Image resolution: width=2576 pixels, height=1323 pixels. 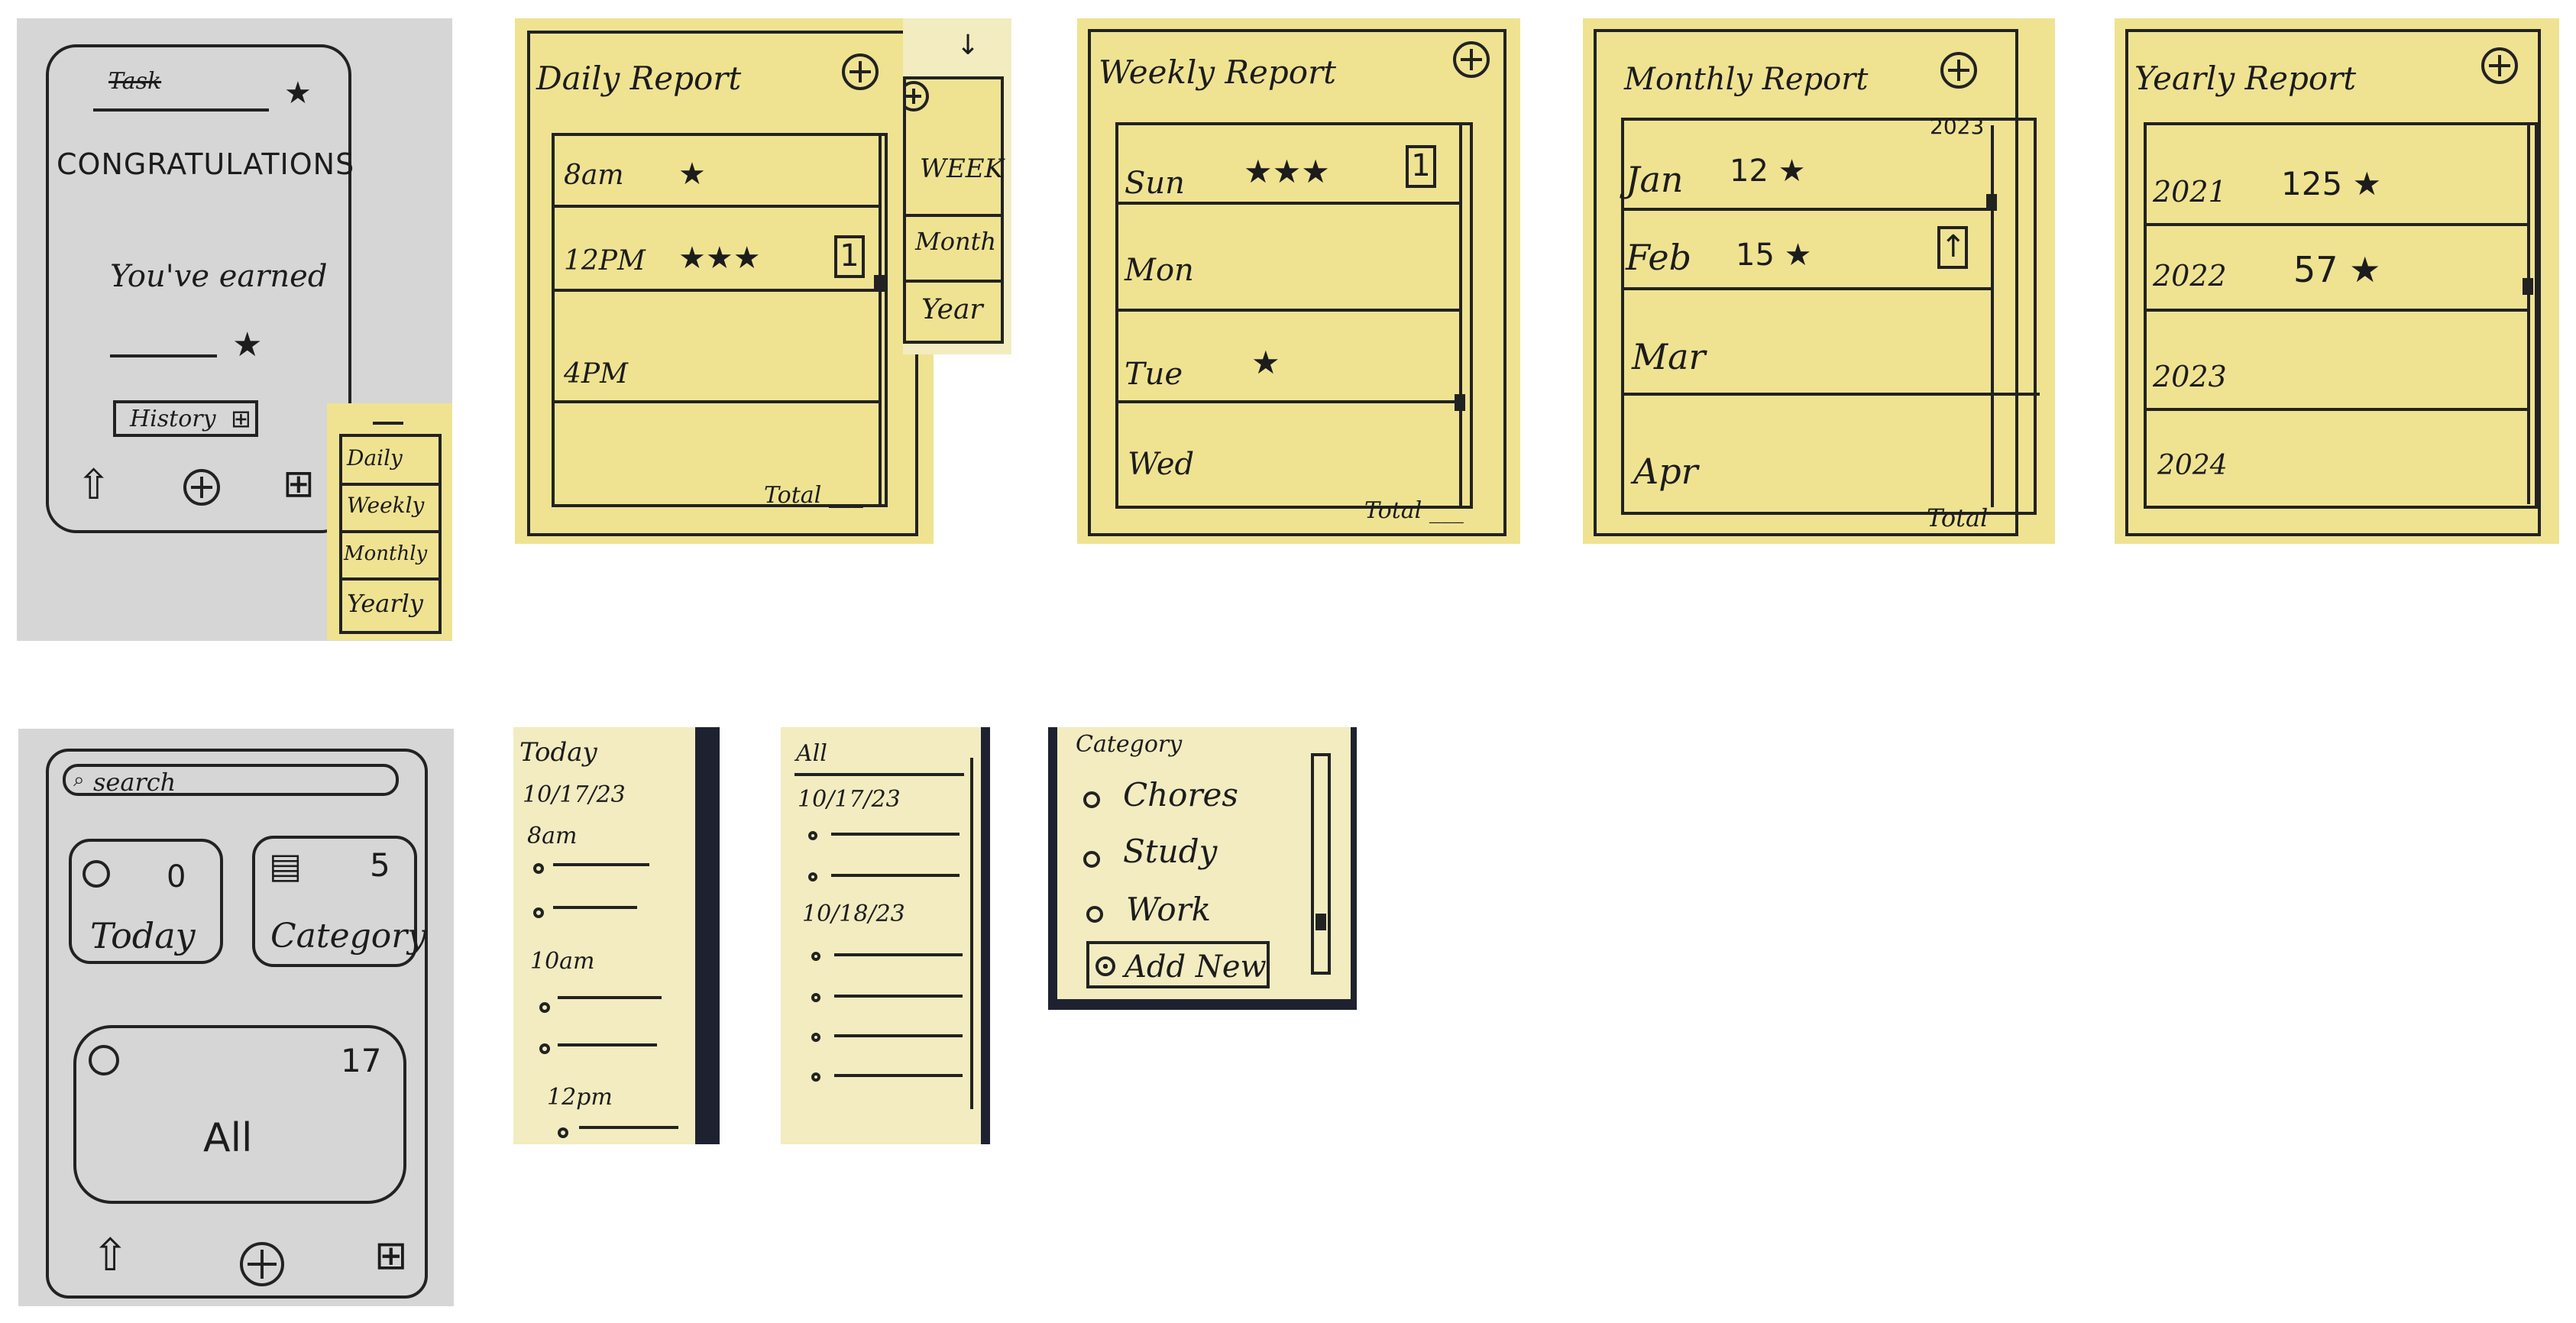 What do you see at coordinates (239, 1114) in the screenshot?
I see `all-card: 17 All` at bounding box center [239, 1114].